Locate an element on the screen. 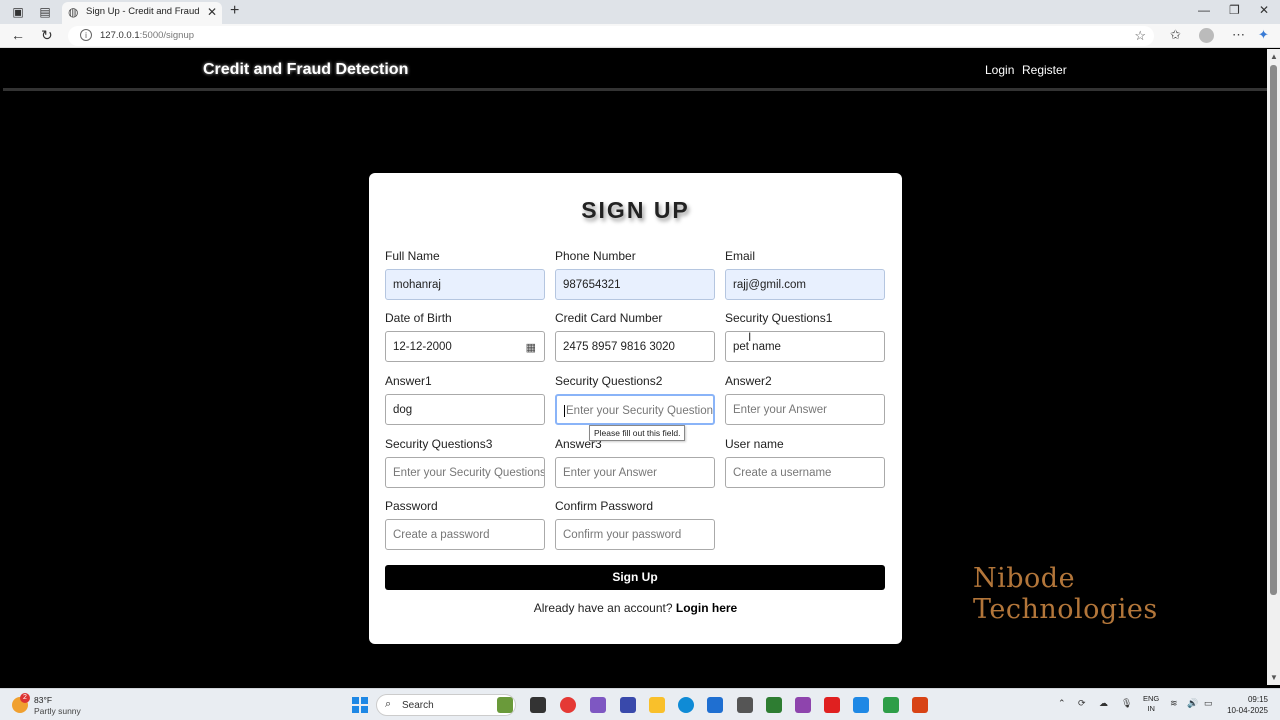  lang-line2: IN is located at coordinates (1151, 708).